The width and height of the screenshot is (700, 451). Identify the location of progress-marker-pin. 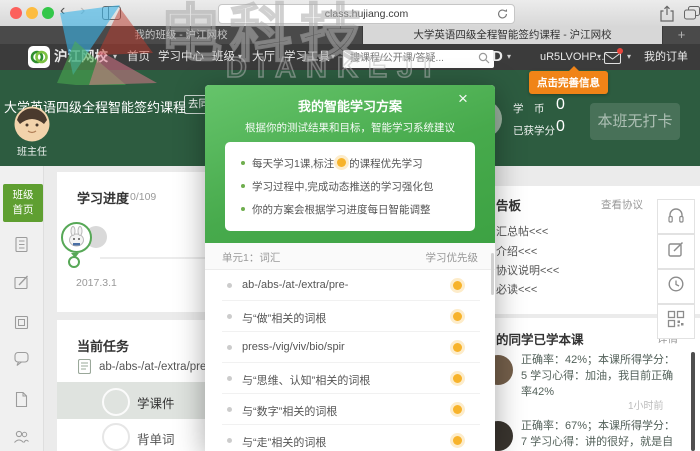
(76, 237).